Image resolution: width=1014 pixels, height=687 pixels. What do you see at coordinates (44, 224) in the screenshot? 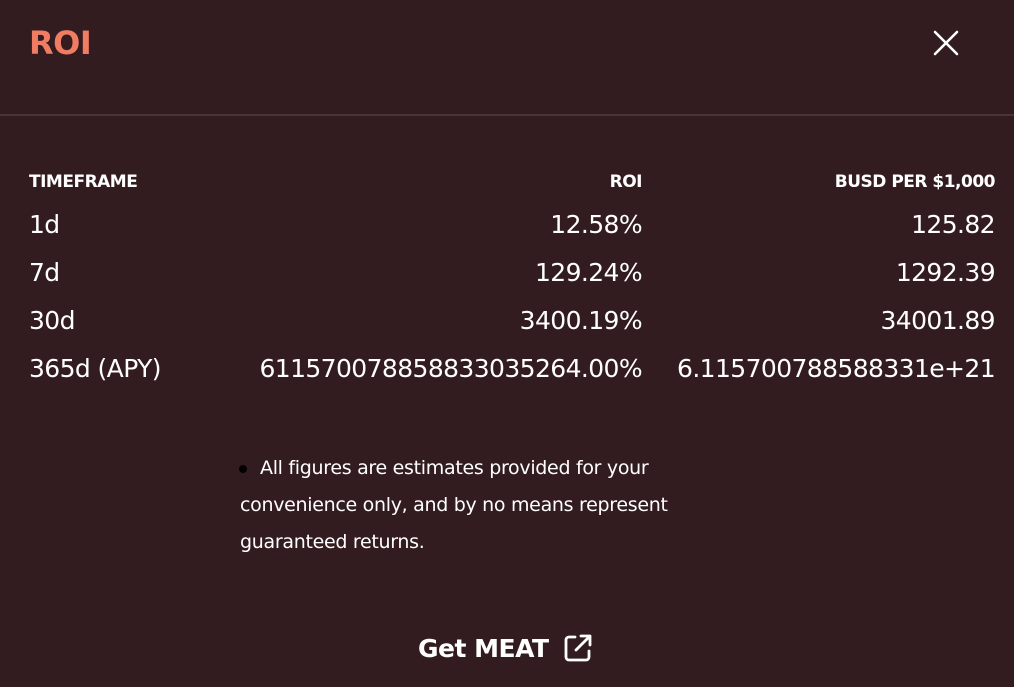
I see `timeframe-cell: 1d` at bounding box center [44, 224].